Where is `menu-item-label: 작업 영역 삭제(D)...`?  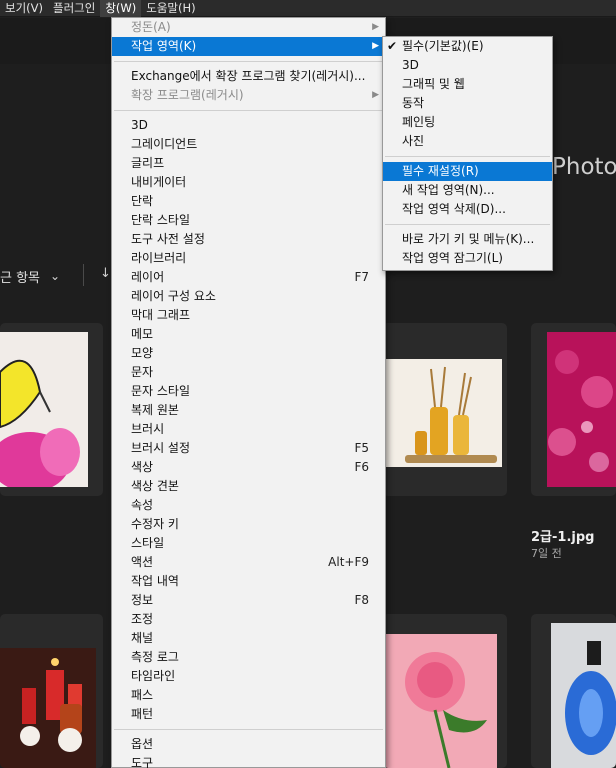 menu-item-label: 작업 영역 삭제(D)... is located at coordinates (454, 209).